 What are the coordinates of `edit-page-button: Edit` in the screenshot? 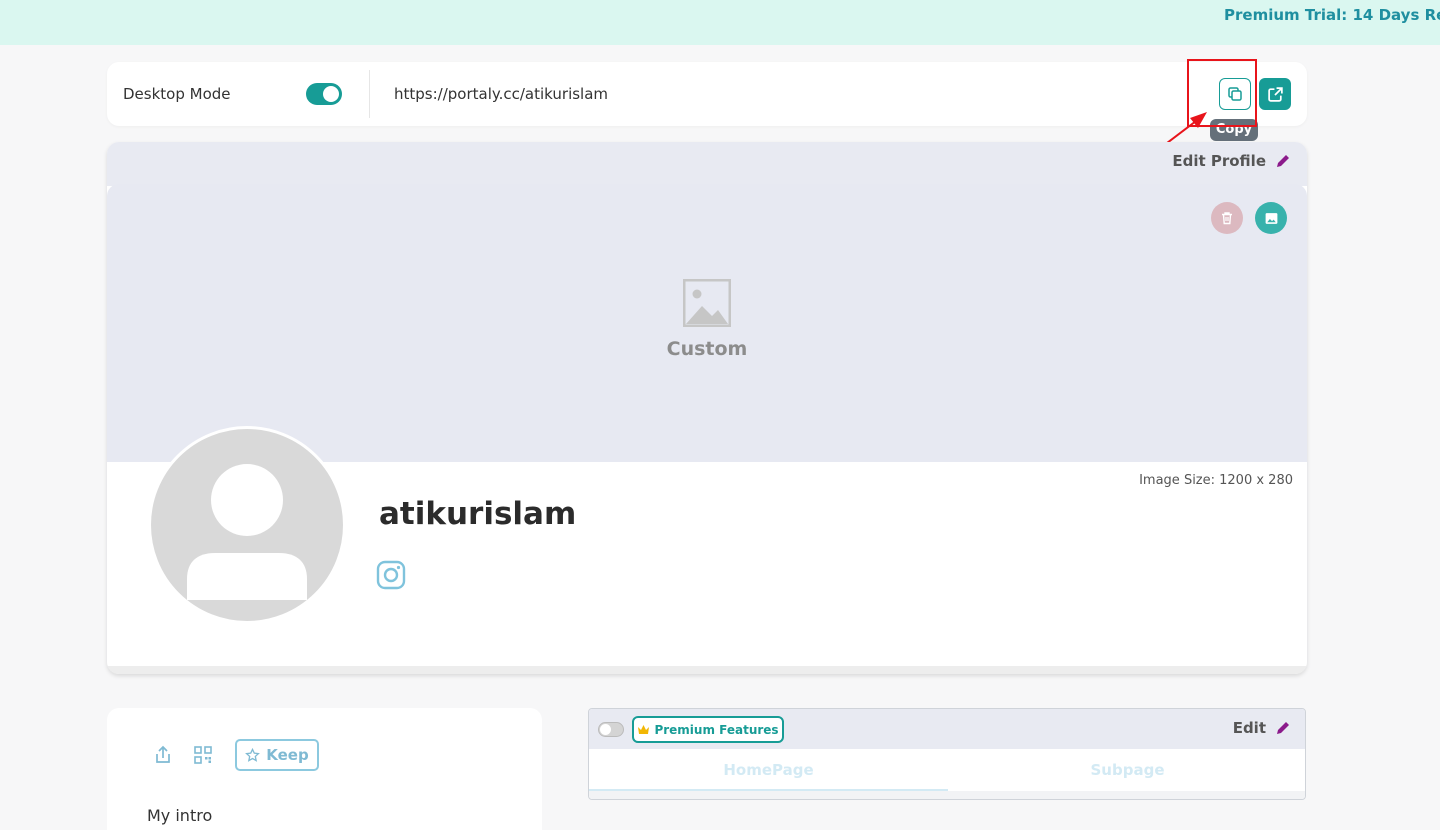 It's located at (1262, 728).